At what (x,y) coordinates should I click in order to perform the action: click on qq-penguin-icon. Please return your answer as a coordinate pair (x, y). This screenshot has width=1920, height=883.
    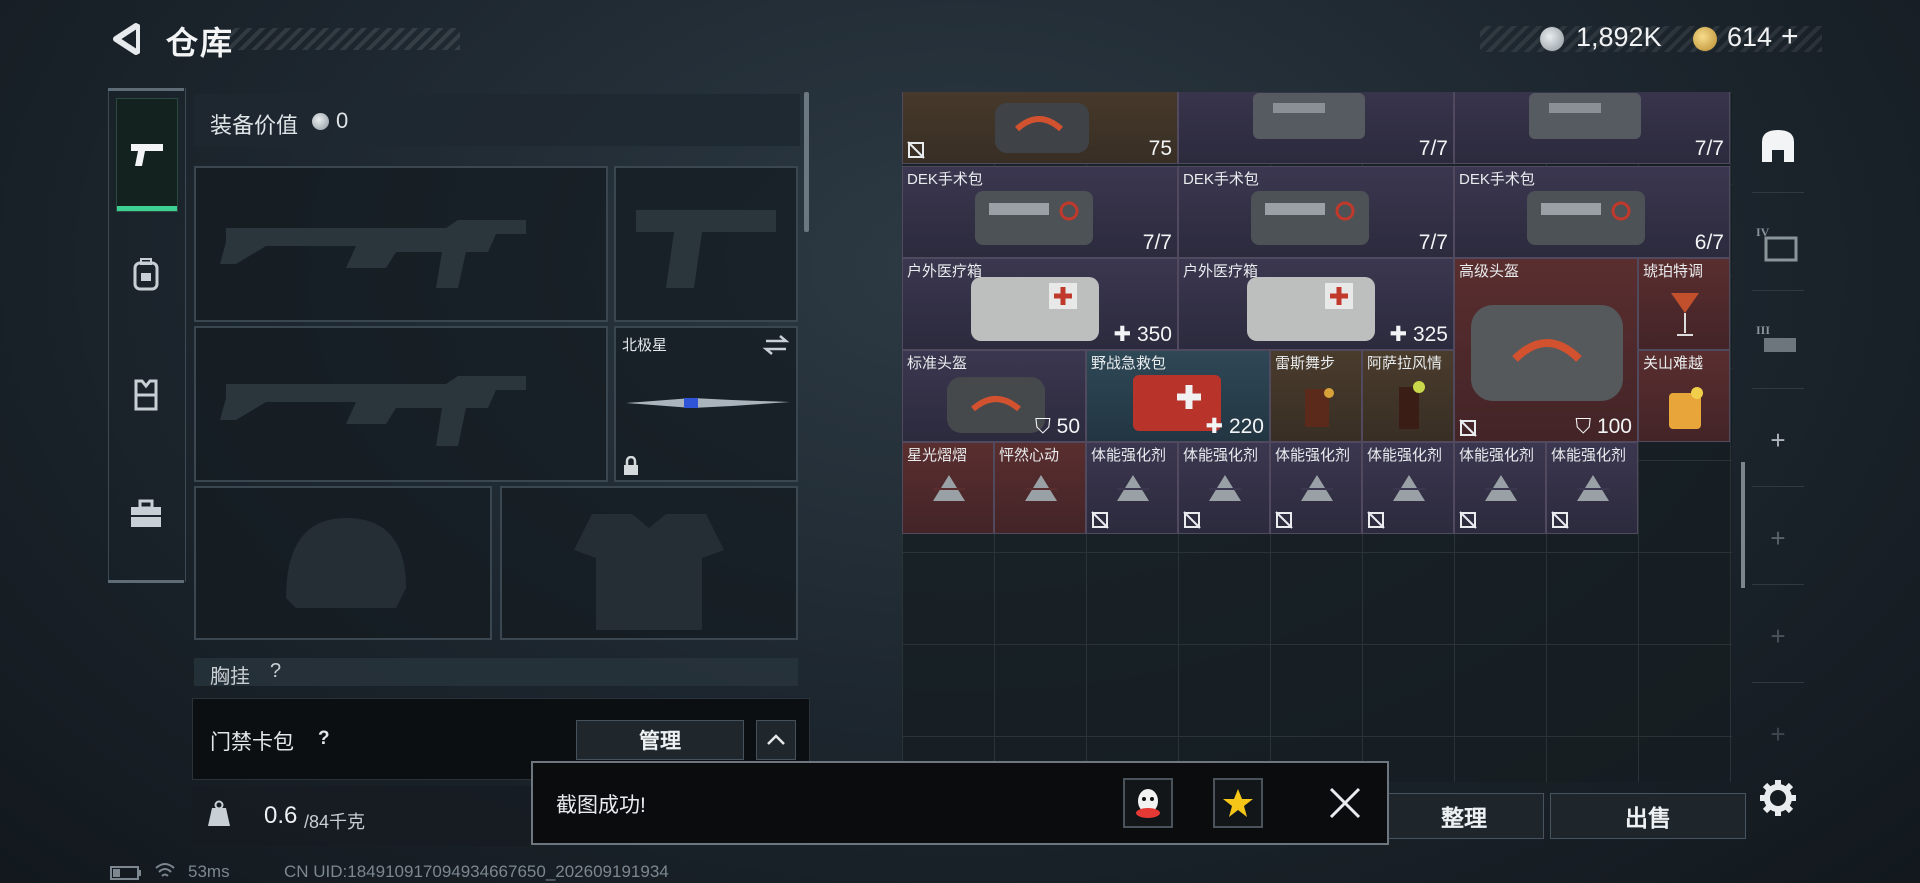
    Looking at the image, I should click on (1148, 803).